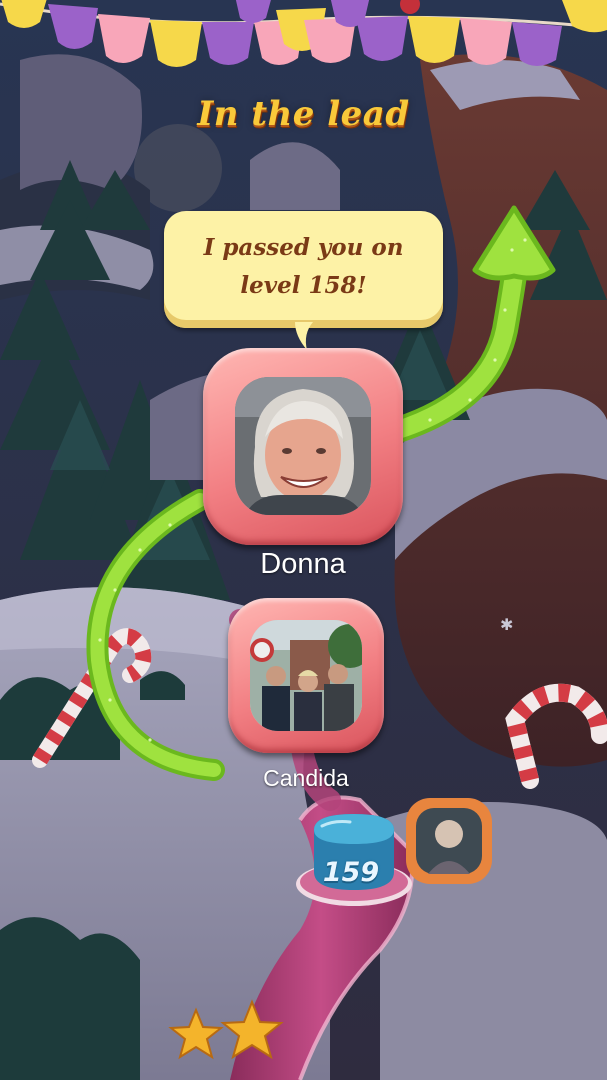  I want to click on page-title: In the lead, so click(303, 114).